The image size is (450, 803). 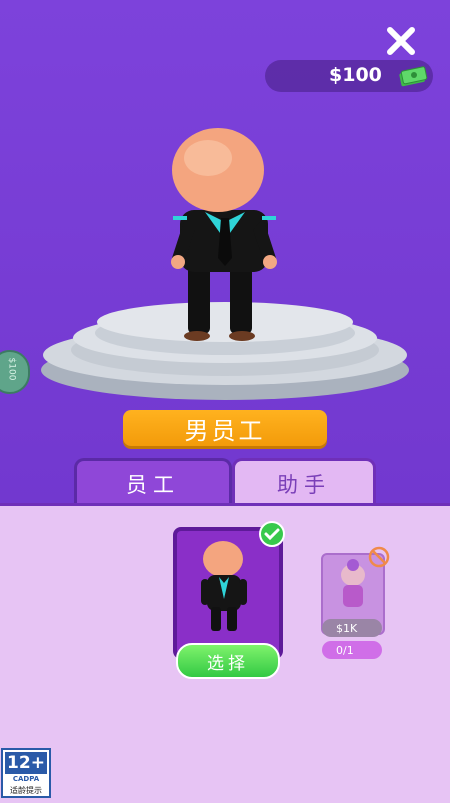 What do you see at coordinates (413, 76) in the screenshot?
I see `cash-icon` at bounding box center [413, 76].